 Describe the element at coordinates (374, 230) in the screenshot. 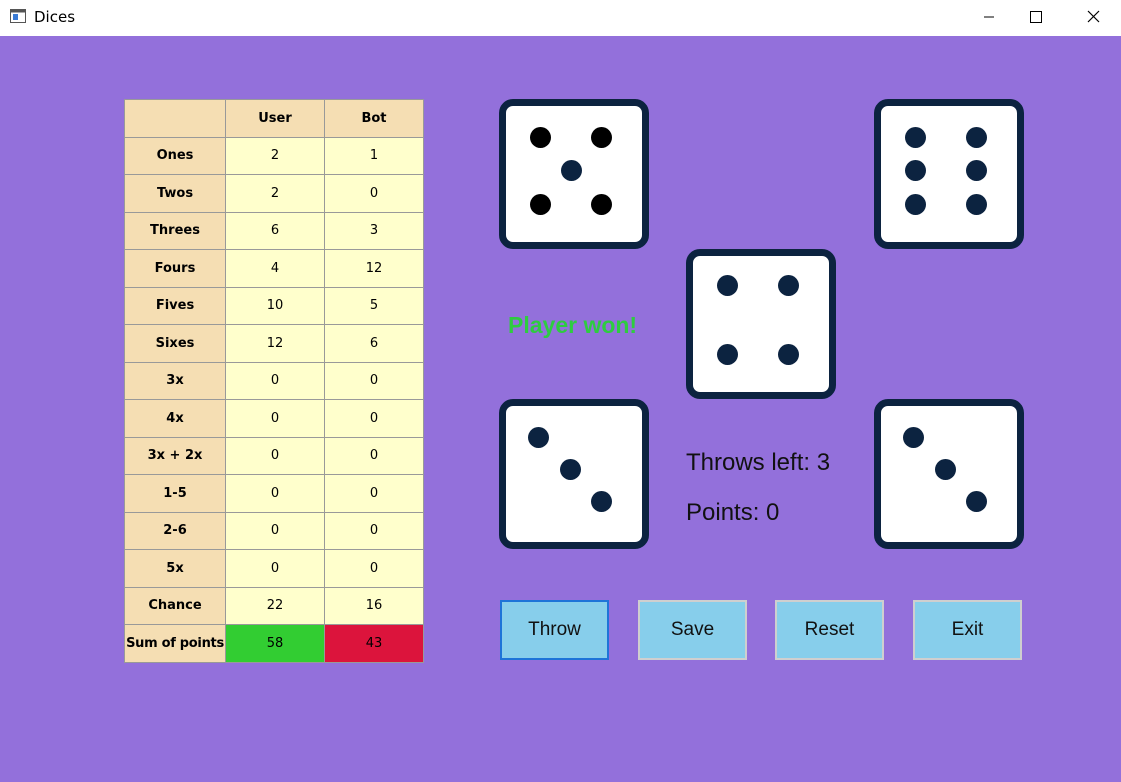

I see `bot-score: 3` at that location.